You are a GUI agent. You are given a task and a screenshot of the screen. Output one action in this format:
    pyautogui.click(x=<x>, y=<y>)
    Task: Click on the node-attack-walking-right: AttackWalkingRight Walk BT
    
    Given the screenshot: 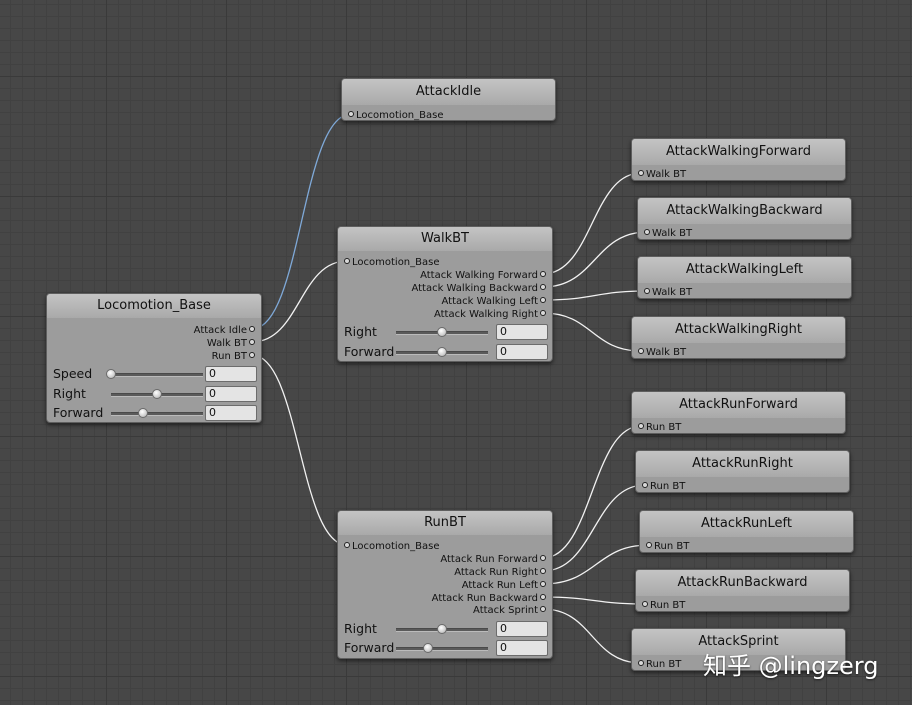 What is the action you would take?
    pyautogui.click(x=738, y=337)
    